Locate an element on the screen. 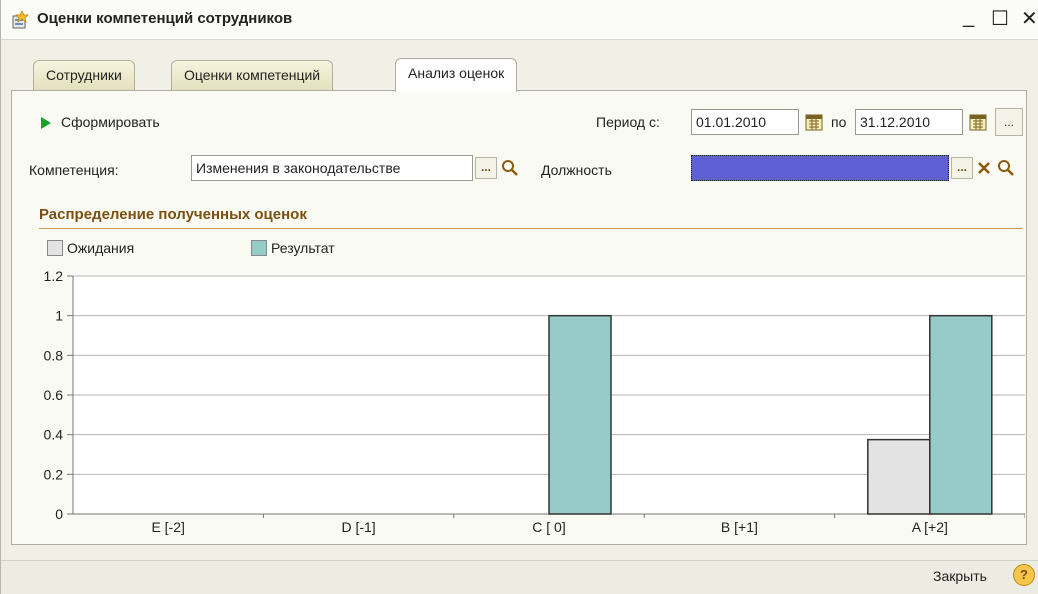  bar-expectations is located at coordinates (899, 476).